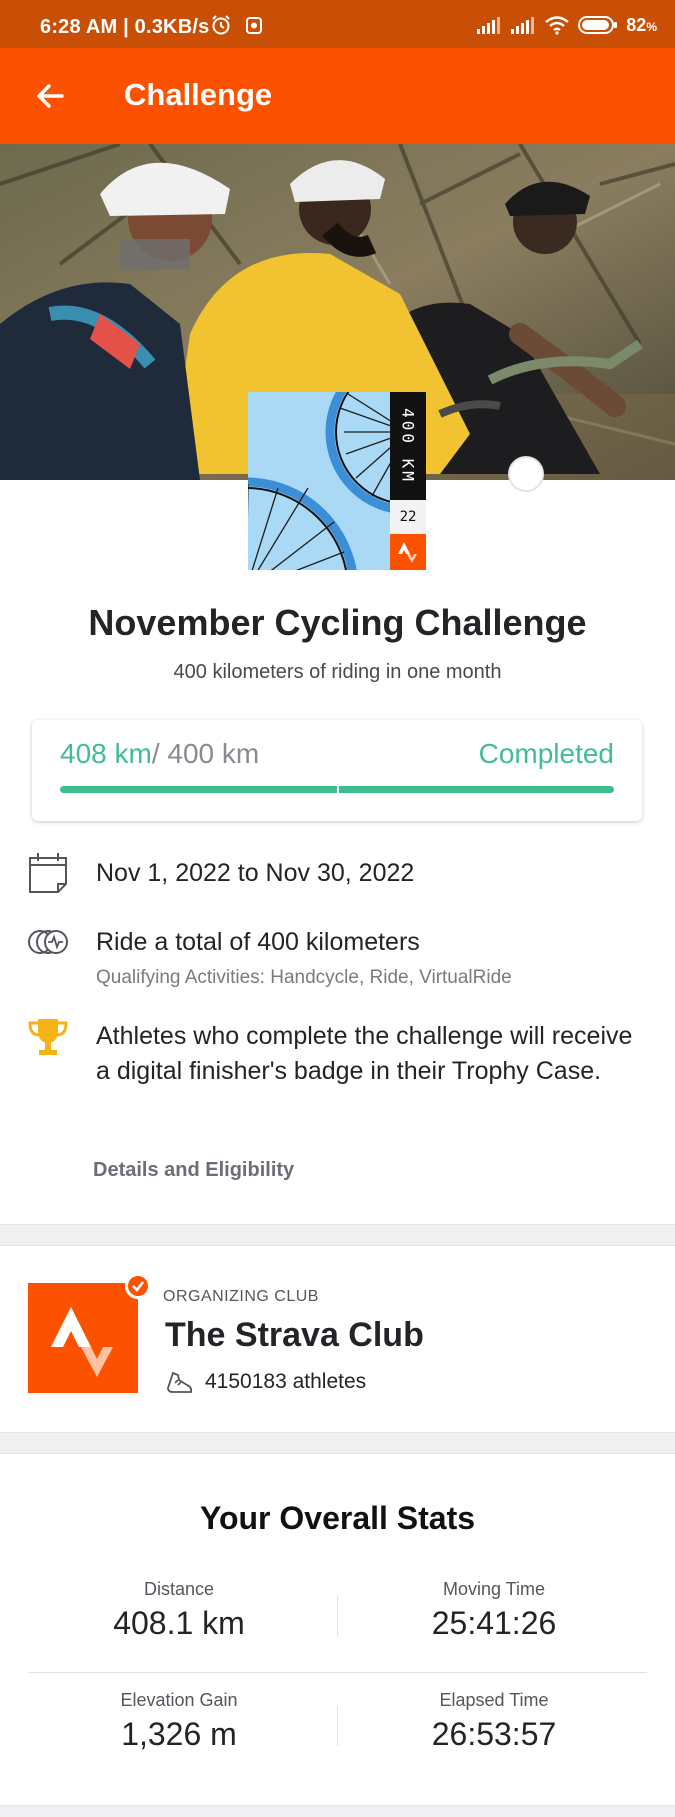  Describe the element at coordinates (337, 481) in the screenshot. I see `challenge-badge: 400 KM 22` at that location.